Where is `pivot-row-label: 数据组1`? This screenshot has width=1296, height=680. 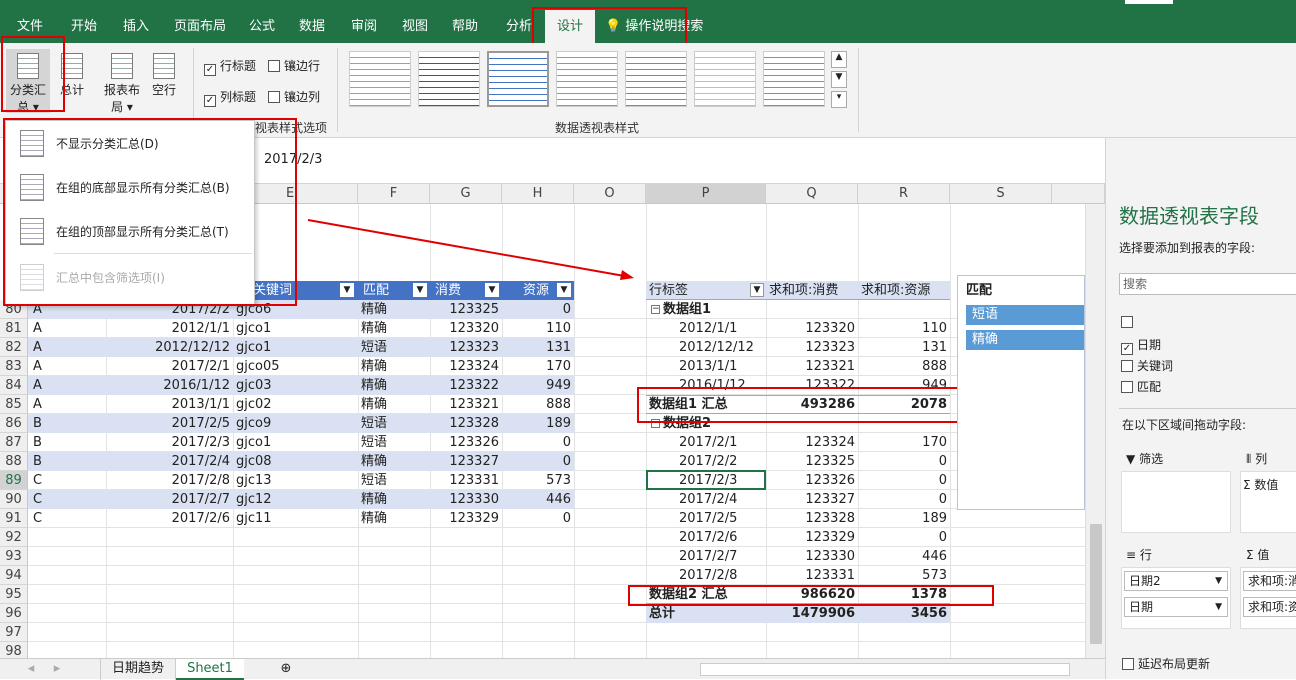 pivot-row-label: 数据组1 is located at coordinates (687, 309).